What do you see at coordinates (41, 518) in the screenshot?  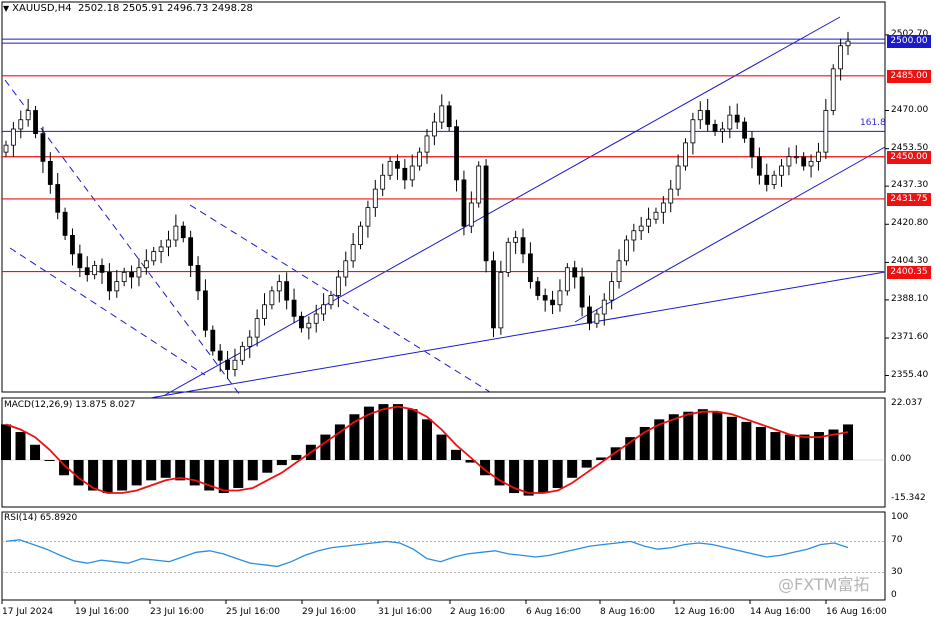 I see `rsi-label: RSI(14) 65.8920` at bounding box center [41, 518].